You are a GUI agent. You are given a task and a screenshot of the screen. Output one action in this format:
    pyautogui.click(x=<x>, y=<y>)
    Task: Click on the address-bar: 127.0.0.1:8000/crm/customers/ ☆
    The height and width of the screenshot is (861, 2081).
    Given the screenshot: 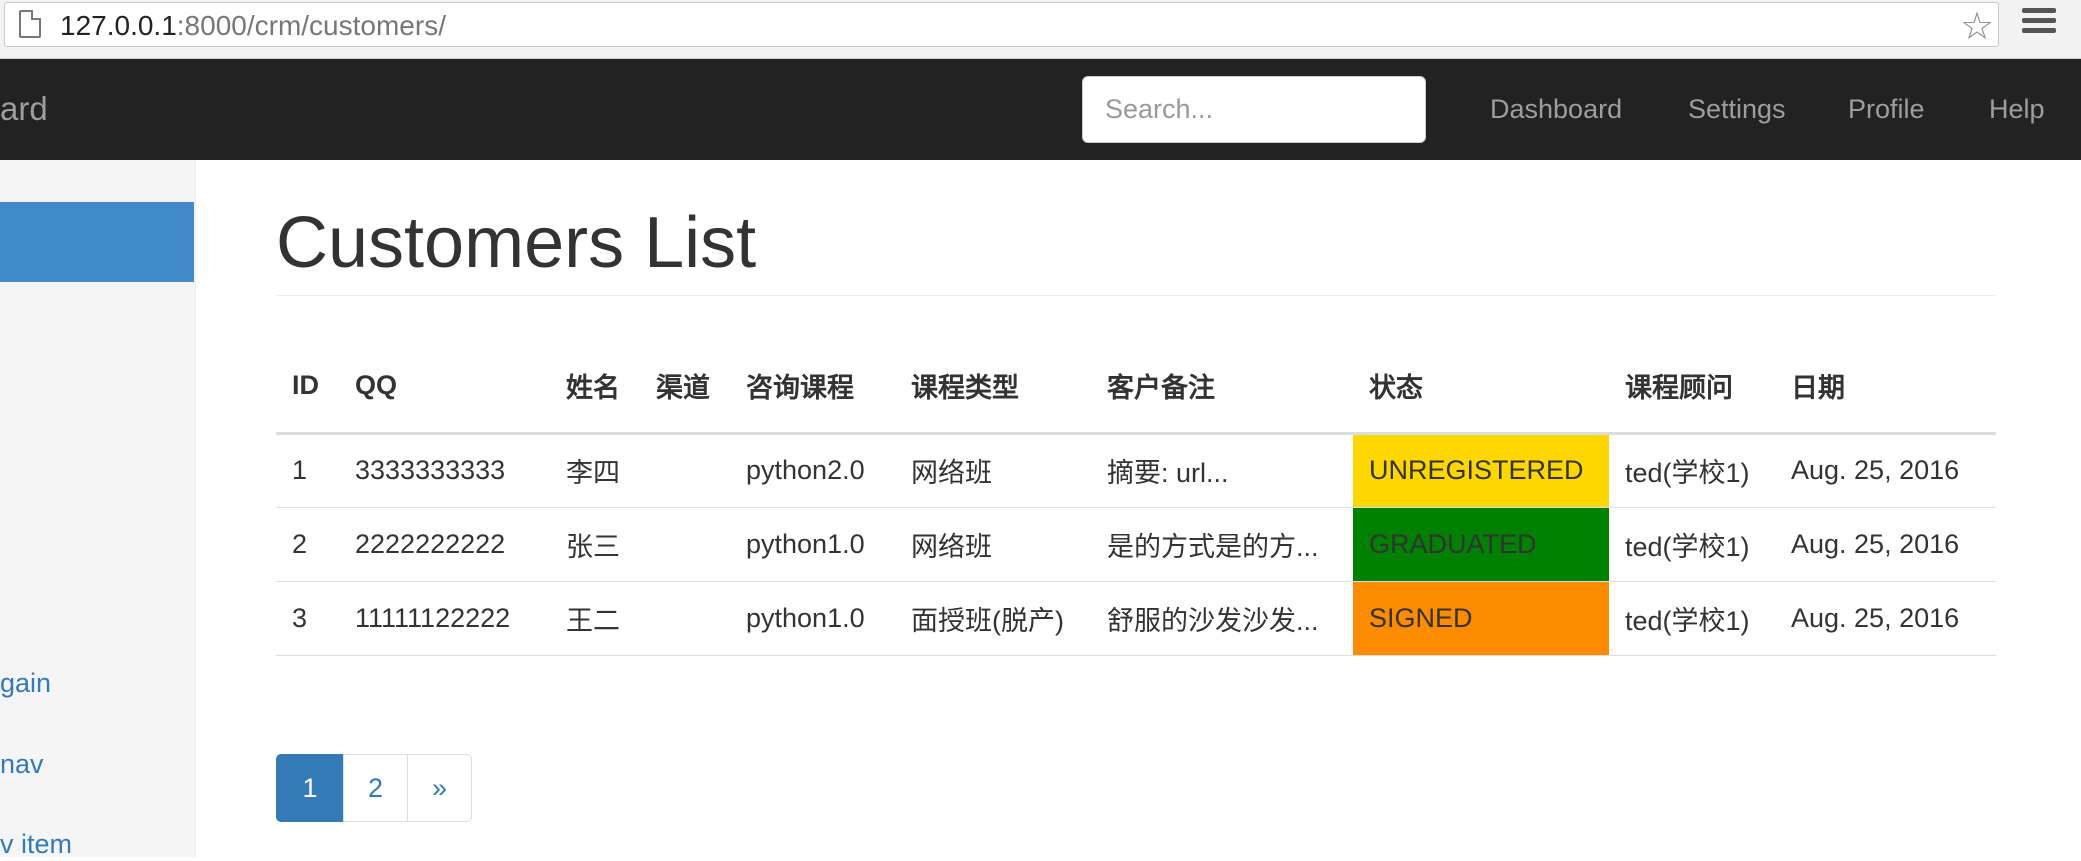 What is the action you would take?
    pyautogui.click(x=1001, y=24)
    